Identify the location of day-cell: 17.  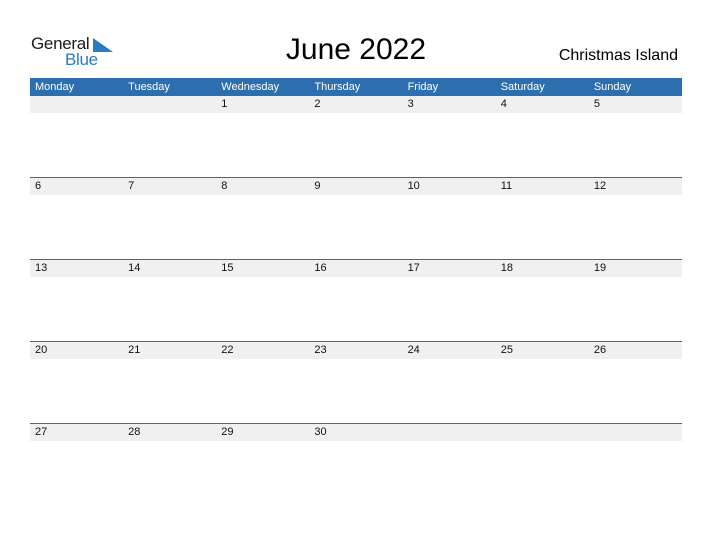
(413, 268).